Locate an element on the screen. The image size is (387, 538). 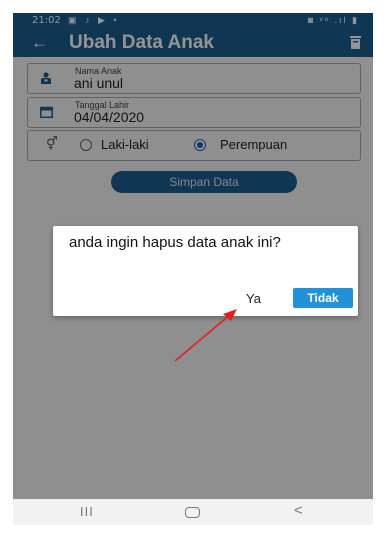
recent-apps-button: III is located at coordinates (87, 511).